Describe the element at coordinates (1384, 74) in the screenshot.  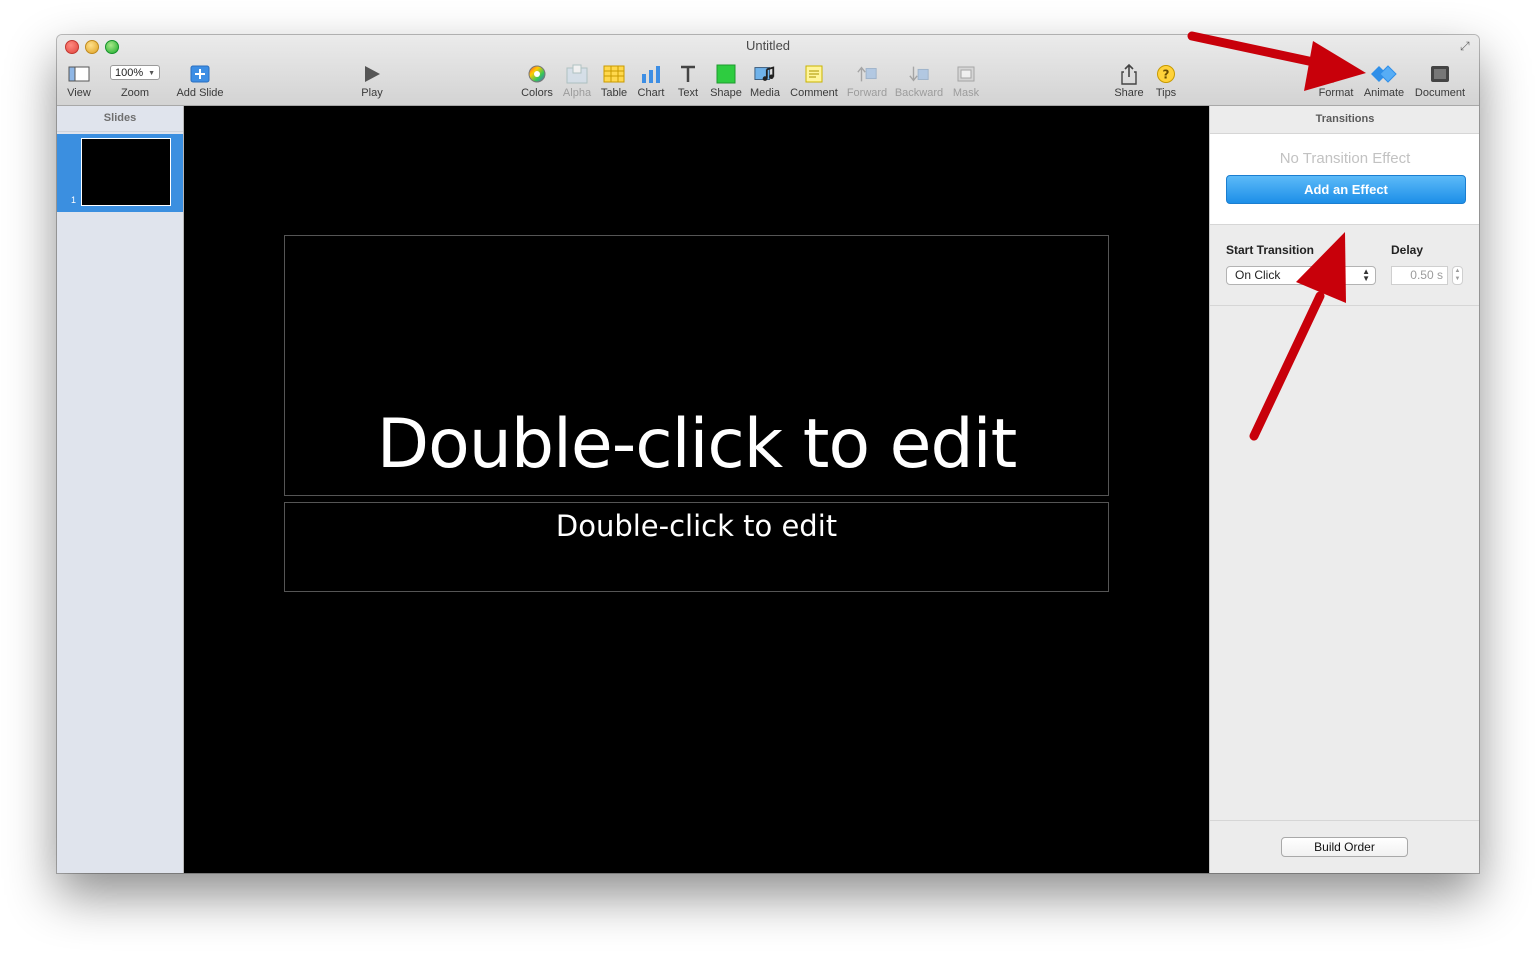
I see `animate-icon` at that location.